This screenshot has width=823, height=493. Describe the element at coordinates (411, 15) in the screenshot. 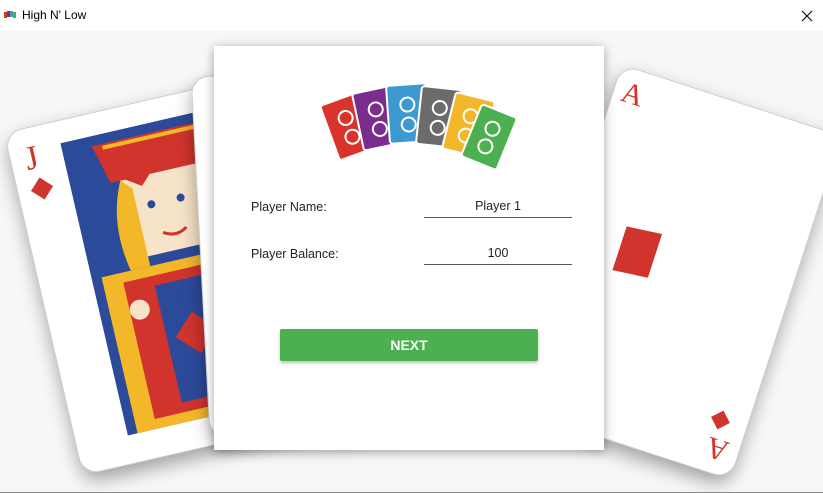

I see `title-bar: High N' Low` at that location.